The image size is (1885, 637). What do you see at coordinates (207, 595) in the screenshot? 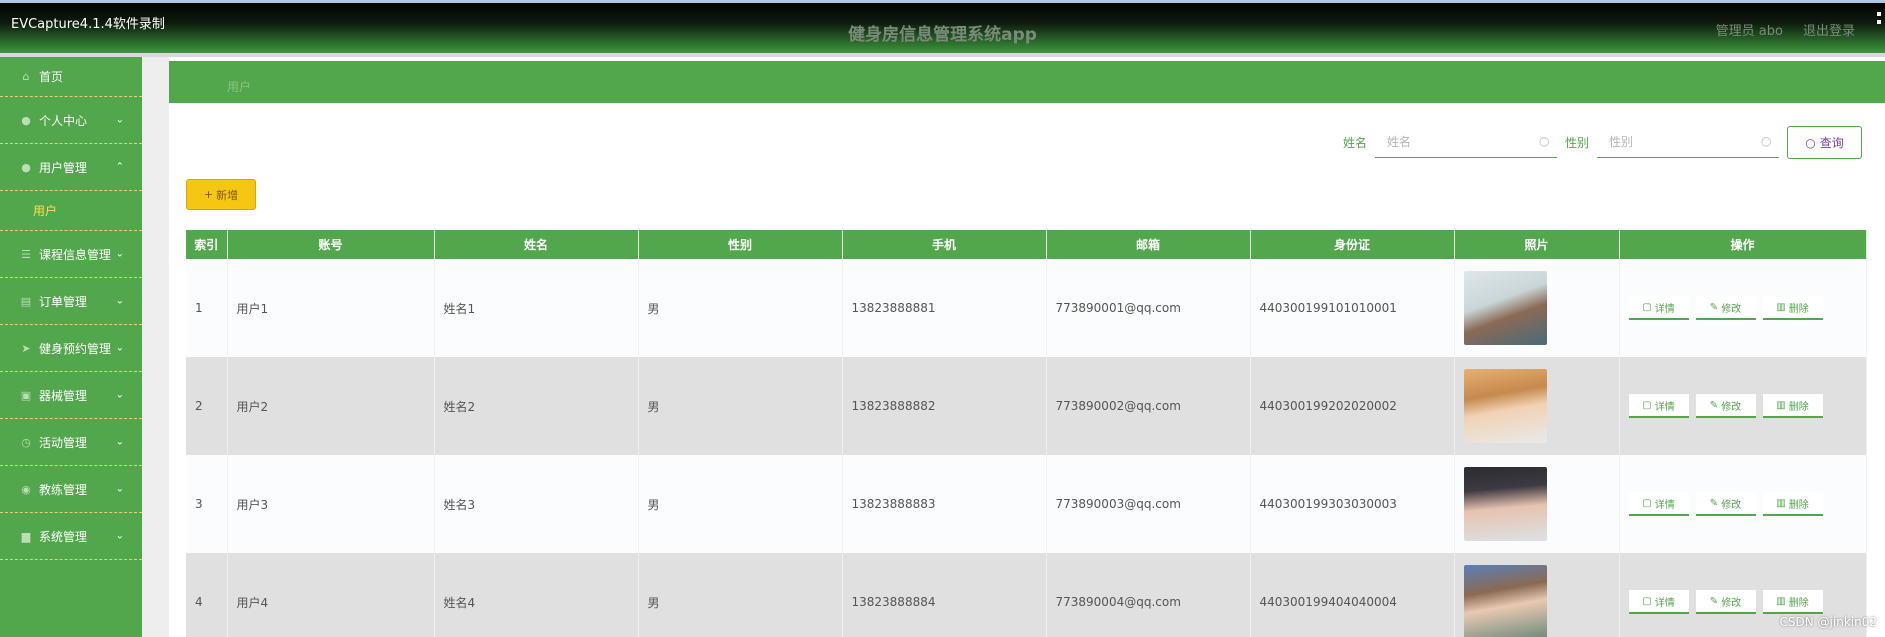
I see `cell-index: 4` at bounding box center [207, 595].